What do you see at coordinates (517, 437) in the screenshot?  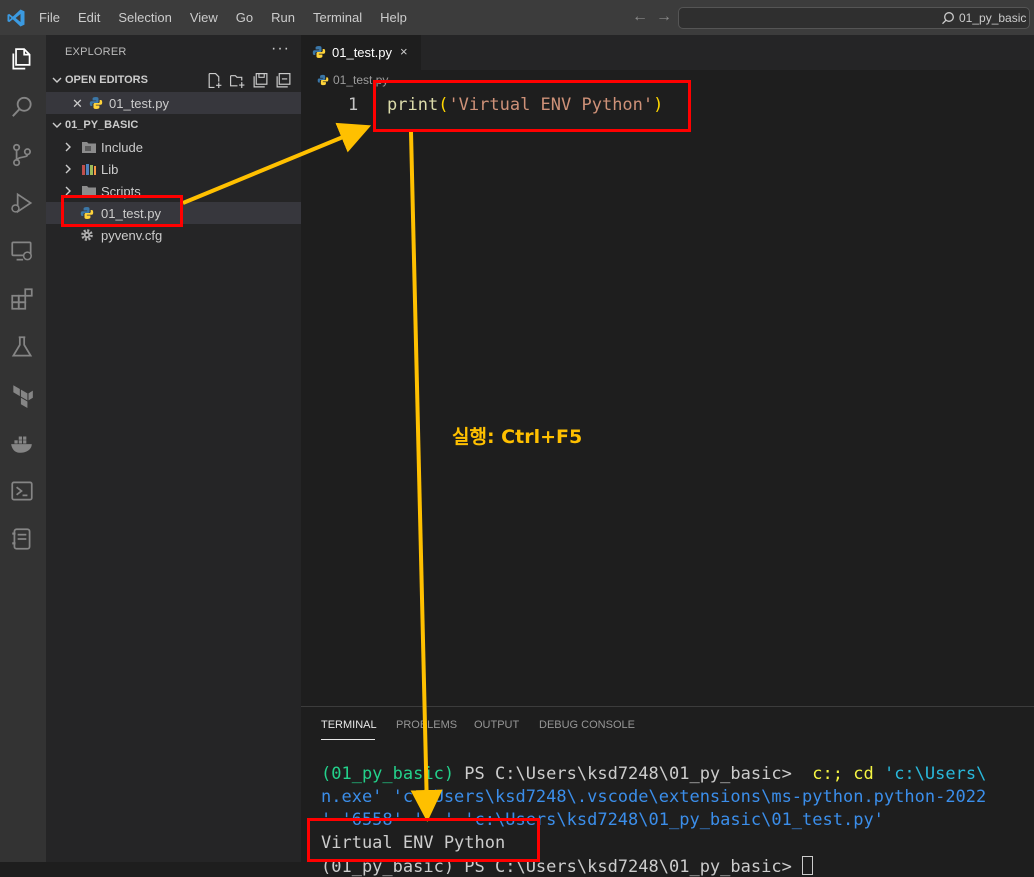 I see `run-shortcut-annotation: 실행: Ctrl+F5` at bounding box center [517, 437].